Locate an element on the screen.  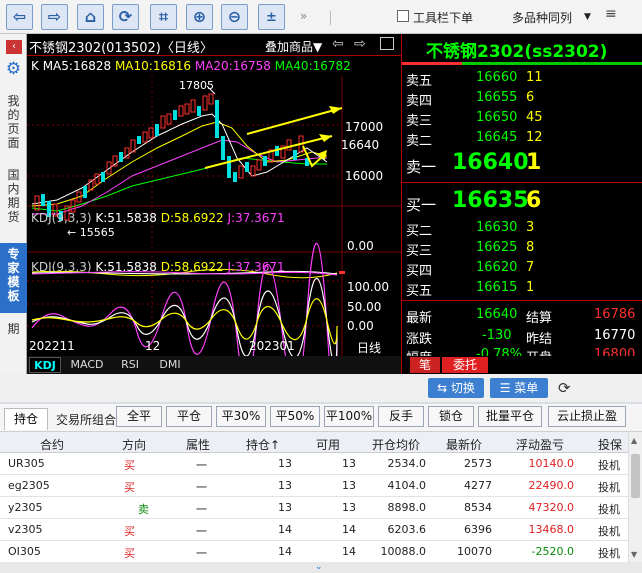
lock-button: 锁仓 is located at coordinates (451, 416).